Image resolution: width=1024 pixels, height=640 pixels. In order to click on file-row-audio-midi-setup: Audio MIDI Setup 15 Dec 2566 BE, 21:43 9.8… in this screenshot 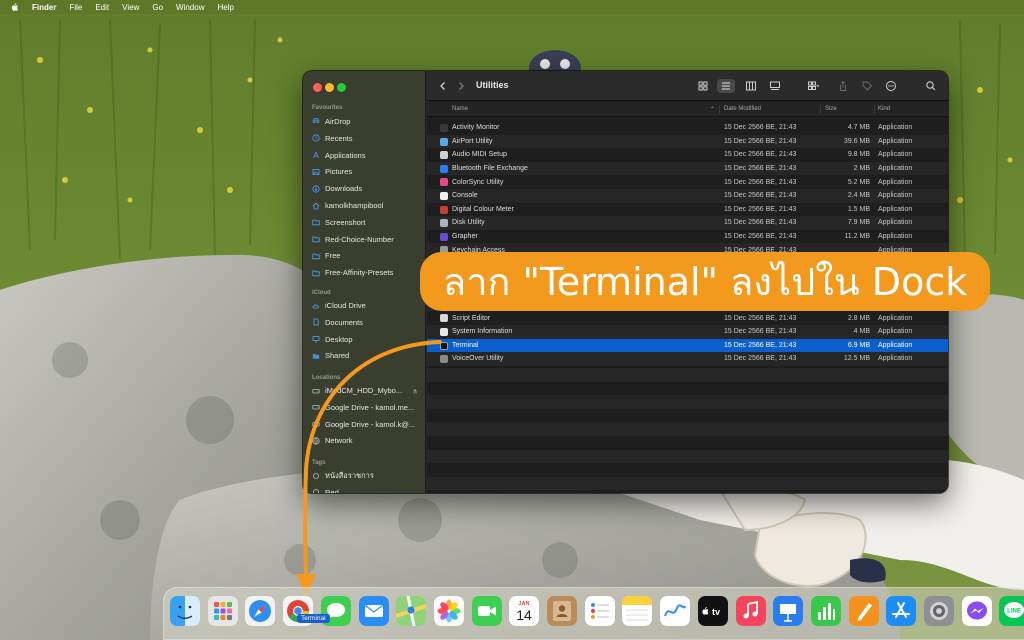, I will do `click(687, 155)`.